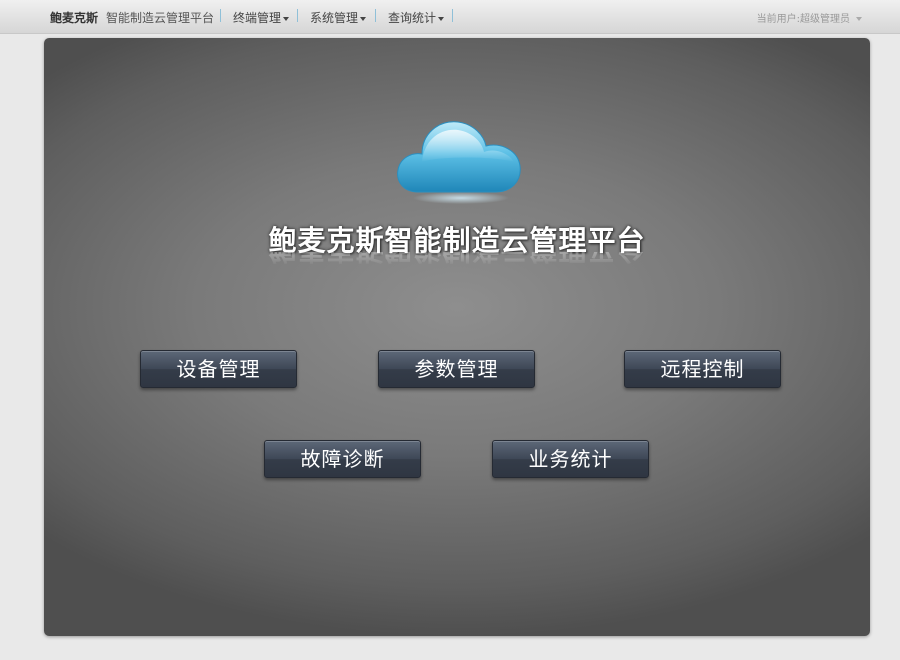 Image resolution: width=900 pixels, height=660 pixels. What do you see at coordinates (218, 369) in the screenshot?
I see `device-management-button: 设备管理` at bounding box center [218, 369].